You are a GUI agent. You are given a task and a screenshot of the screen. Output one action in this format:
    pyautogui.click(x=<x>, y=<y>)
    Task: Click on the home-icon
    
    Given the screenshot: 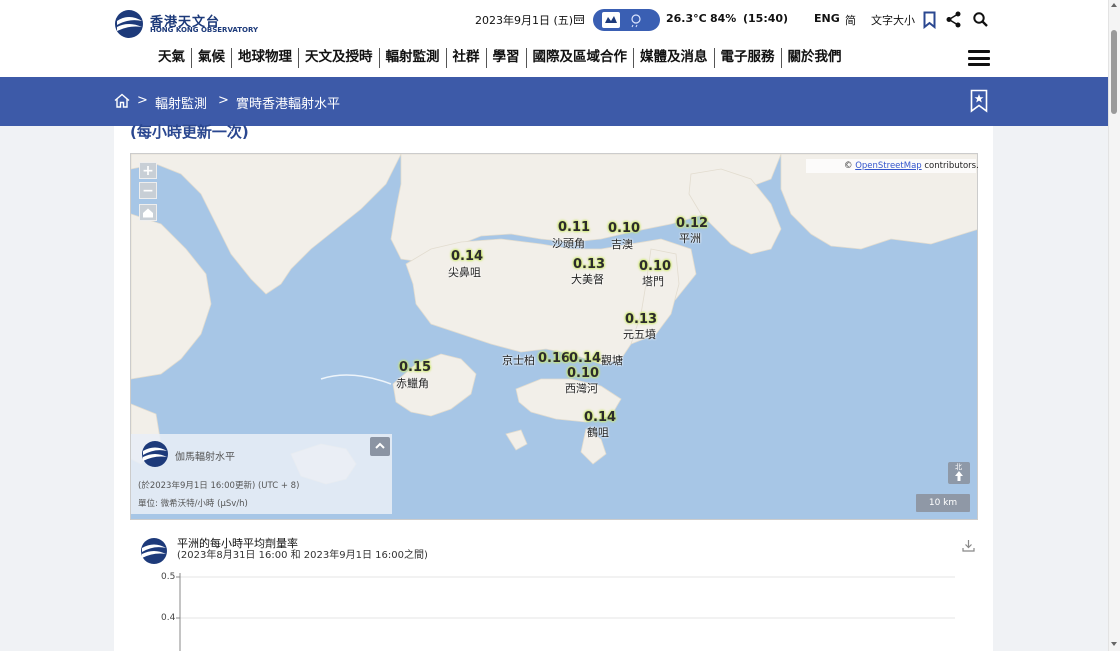 What is the action you would take?
    pyautogui.click(x=122, y=100)
    